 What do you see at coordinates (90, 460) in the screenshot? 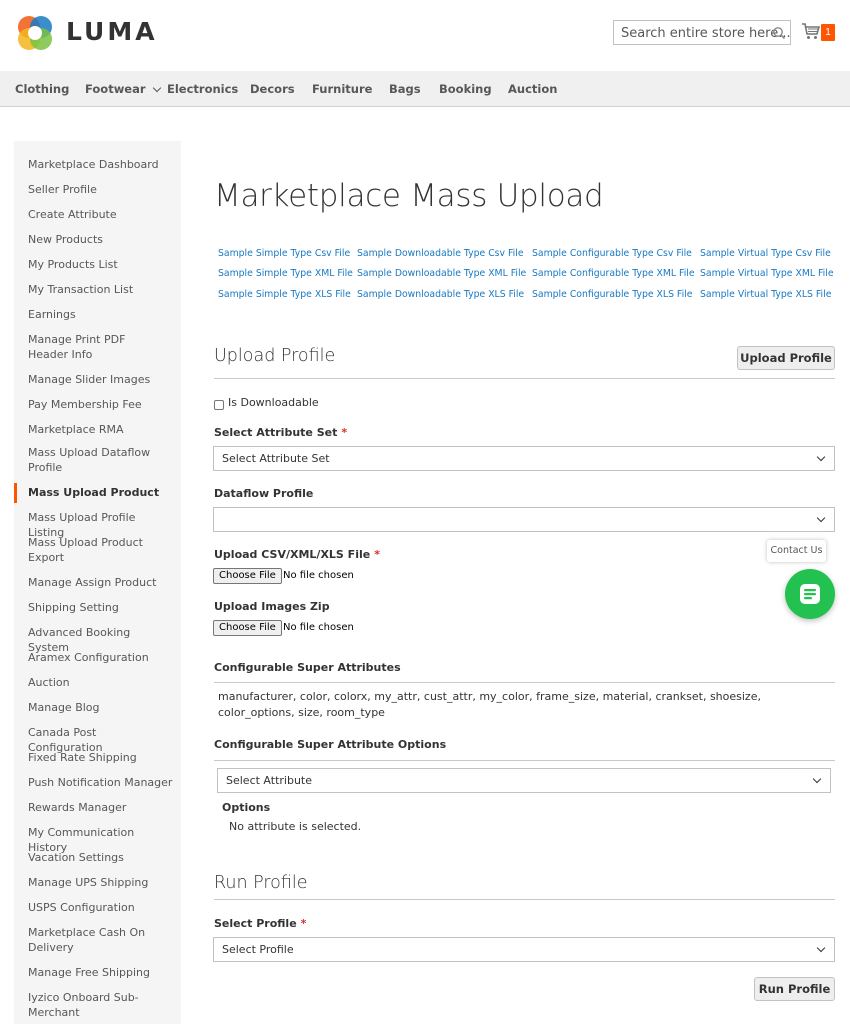
I see `sidebar-item: Mass Upload Dataflow Profile` at bounding box center [90, 460].